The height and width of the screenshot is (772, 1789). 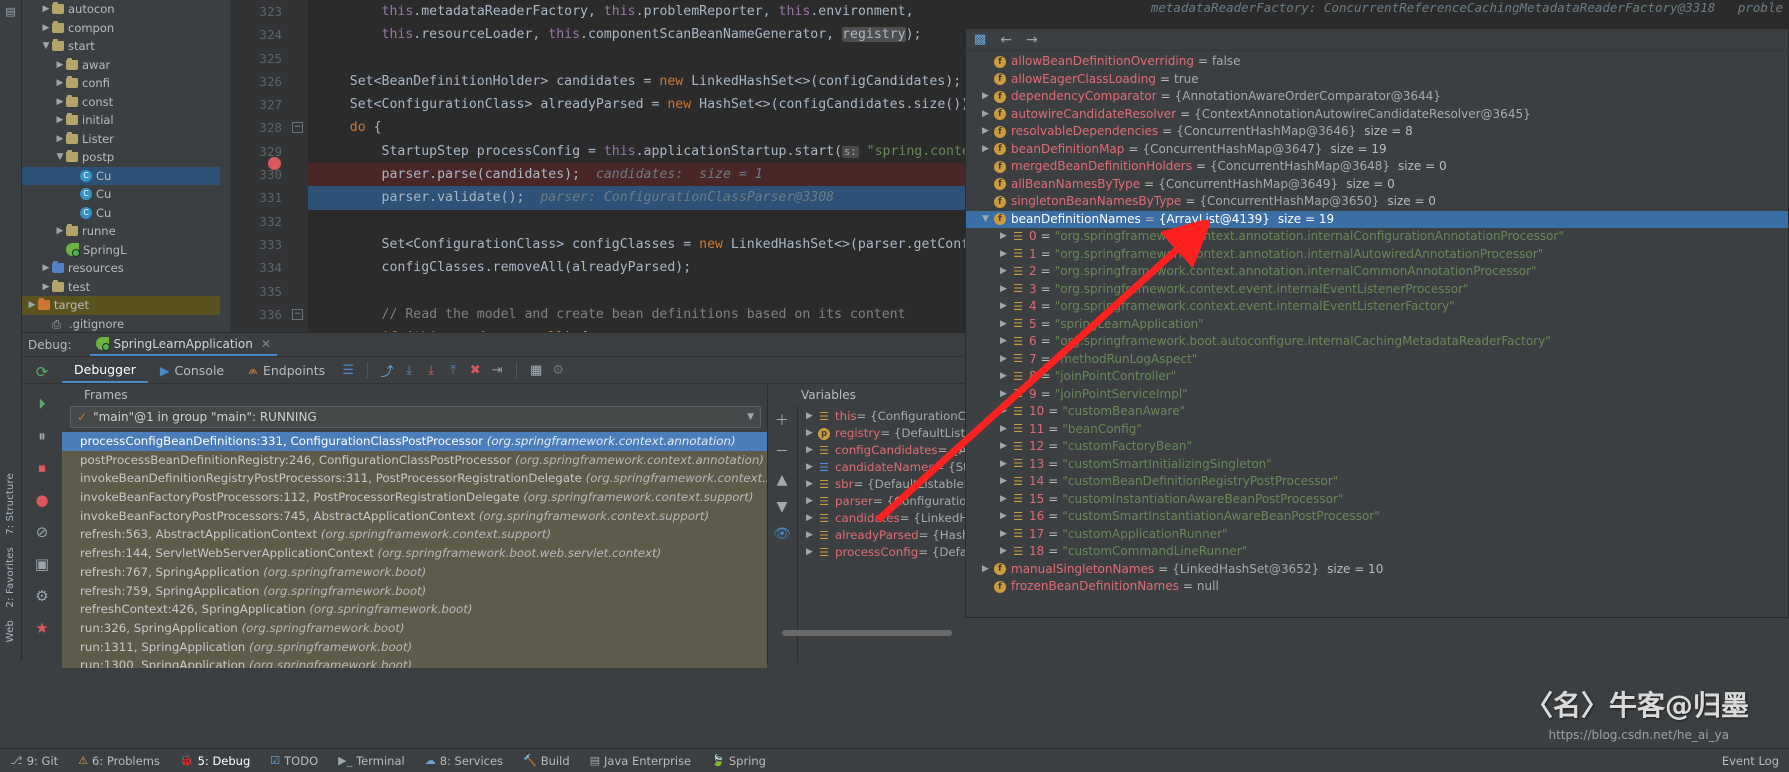 I want to click on tree-item-postp: ▼ postp, so click(x=121, y=157).